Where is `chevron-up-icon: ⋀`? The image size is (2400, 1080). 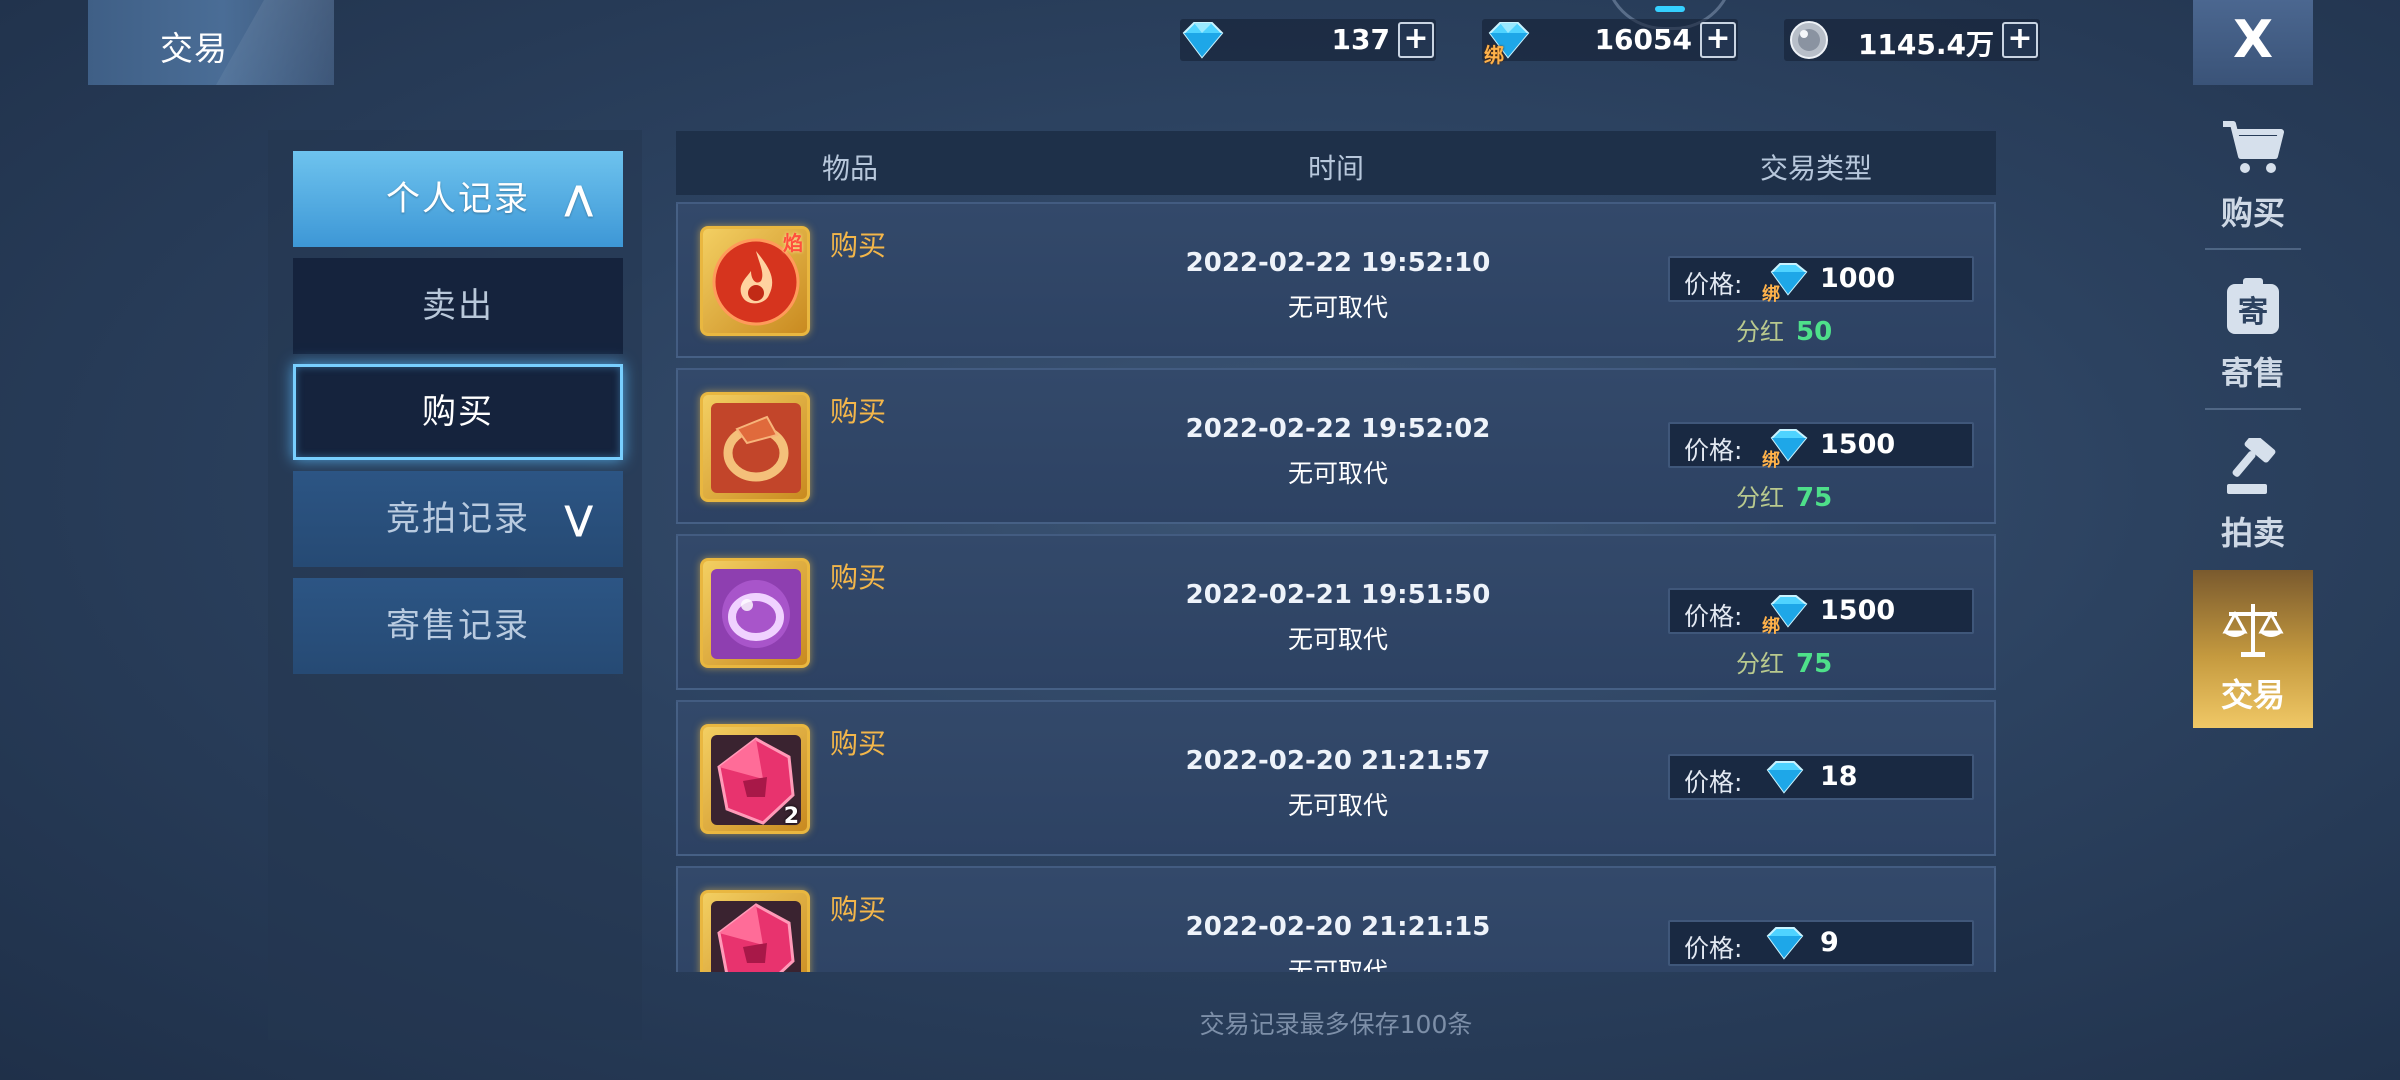
chevron-up-icon: ⋀ is located at coordinates (579, 199).